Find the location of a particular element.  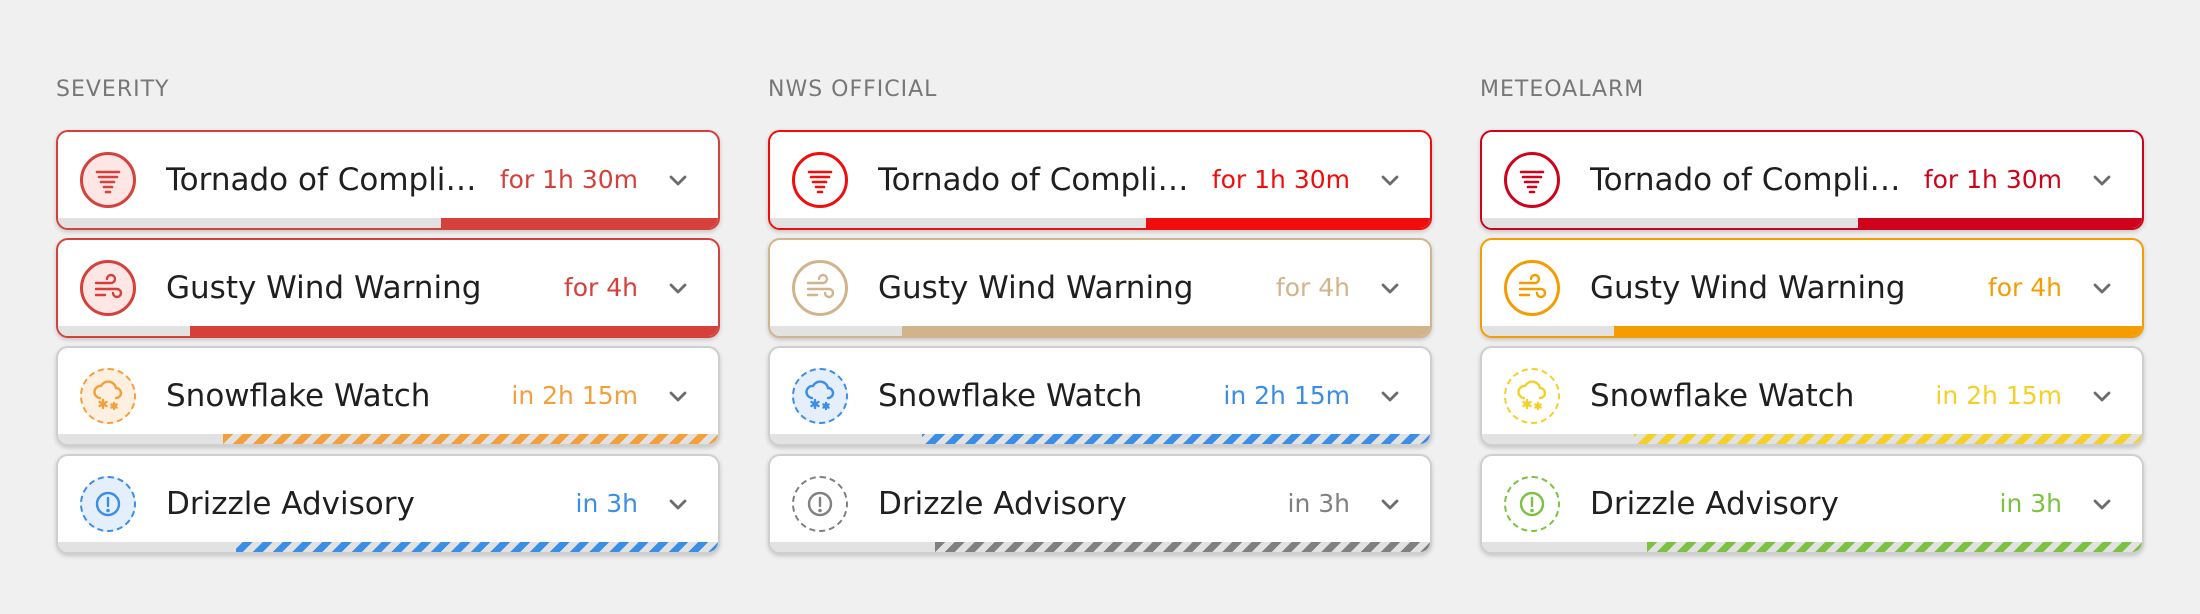

column-title: SEVERITY is located at coordinates (113, 89).